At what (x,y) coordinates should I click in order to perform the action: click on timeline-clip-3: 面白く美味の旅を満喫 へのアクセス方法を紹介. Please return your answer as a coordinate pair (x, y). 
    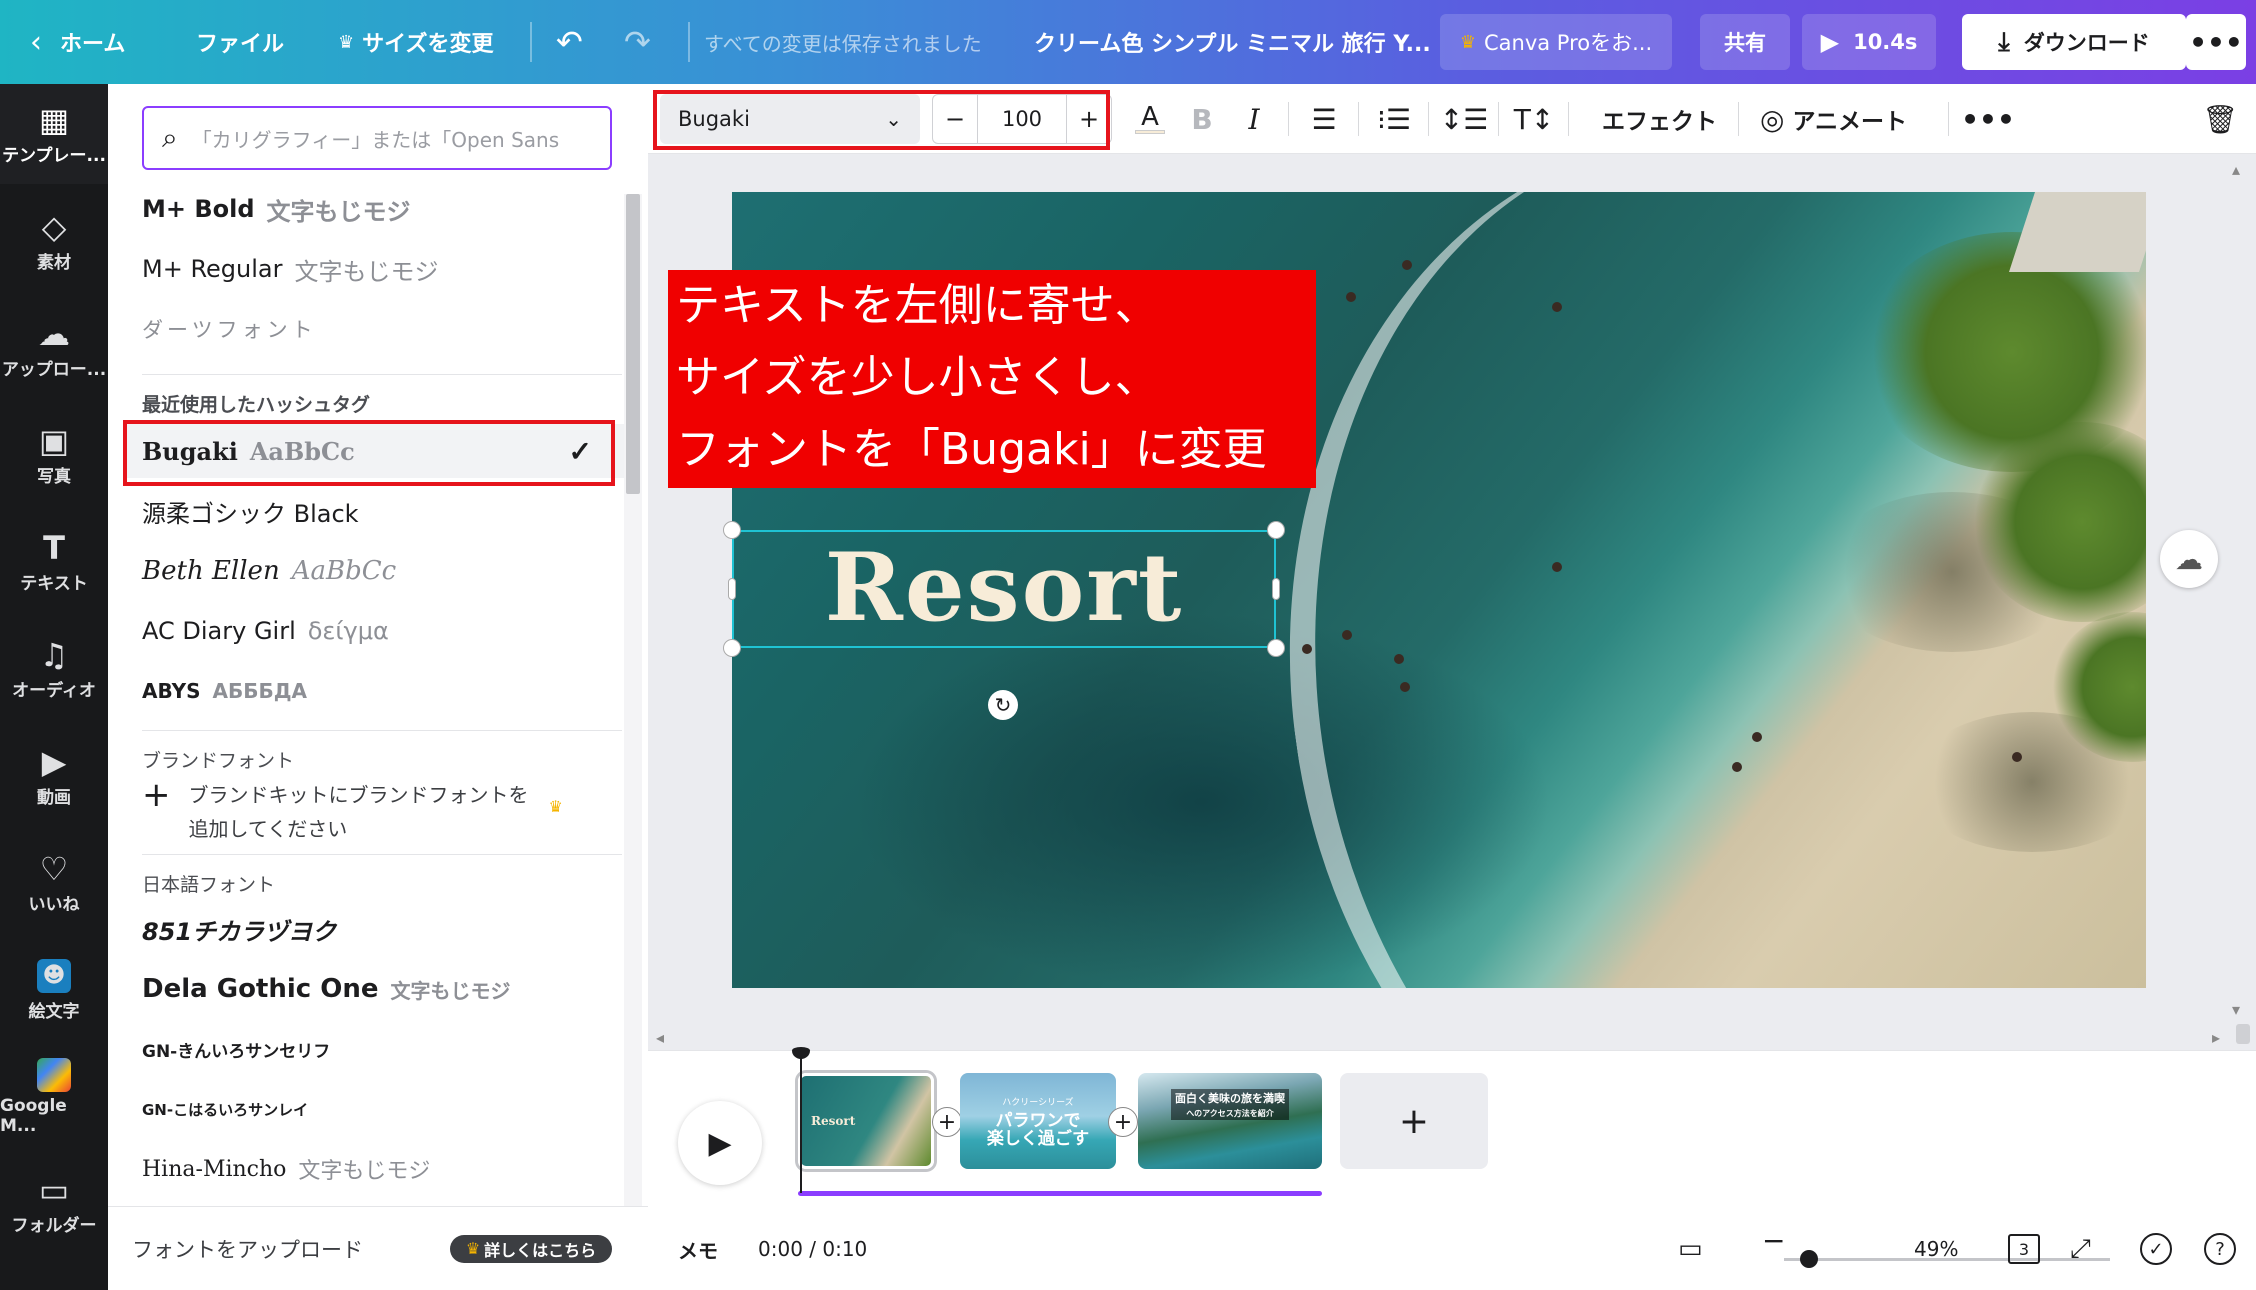
    Looking at the image, I should click on (1230, 1121).